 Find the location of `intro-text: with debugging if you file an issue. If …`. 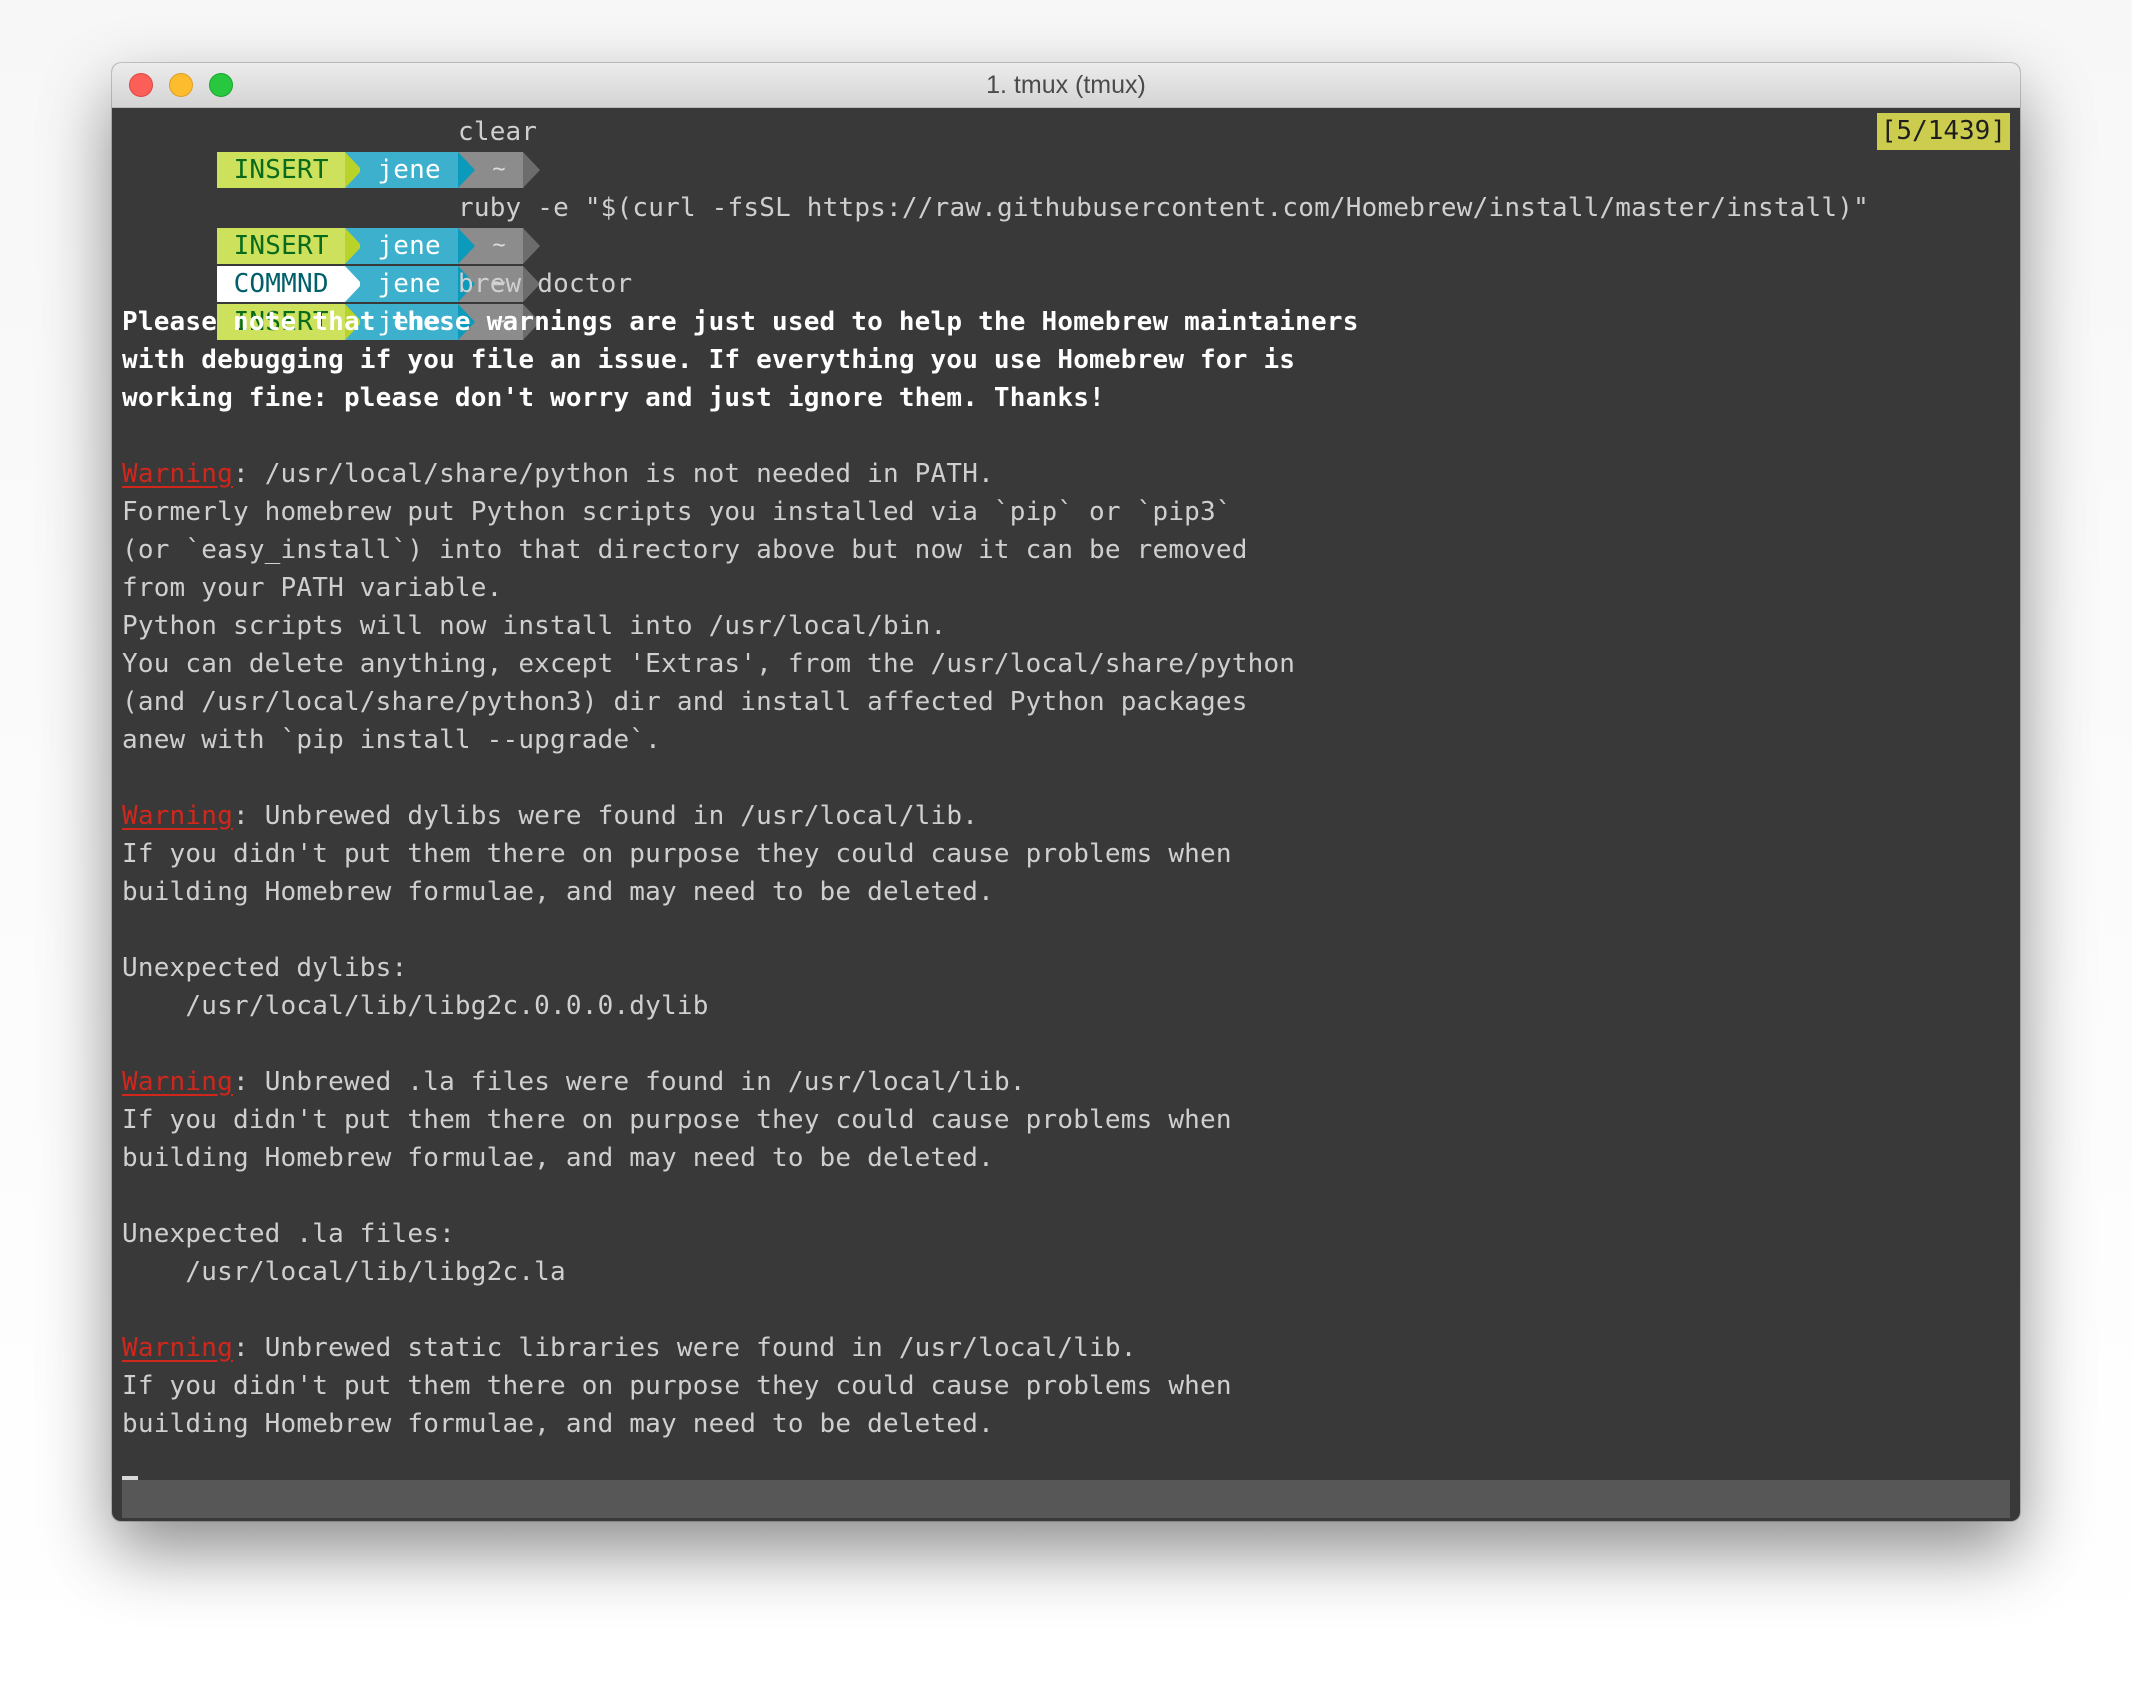

intro-text: with debugging if you file an issue. If … is located at coordinates (709, 360).